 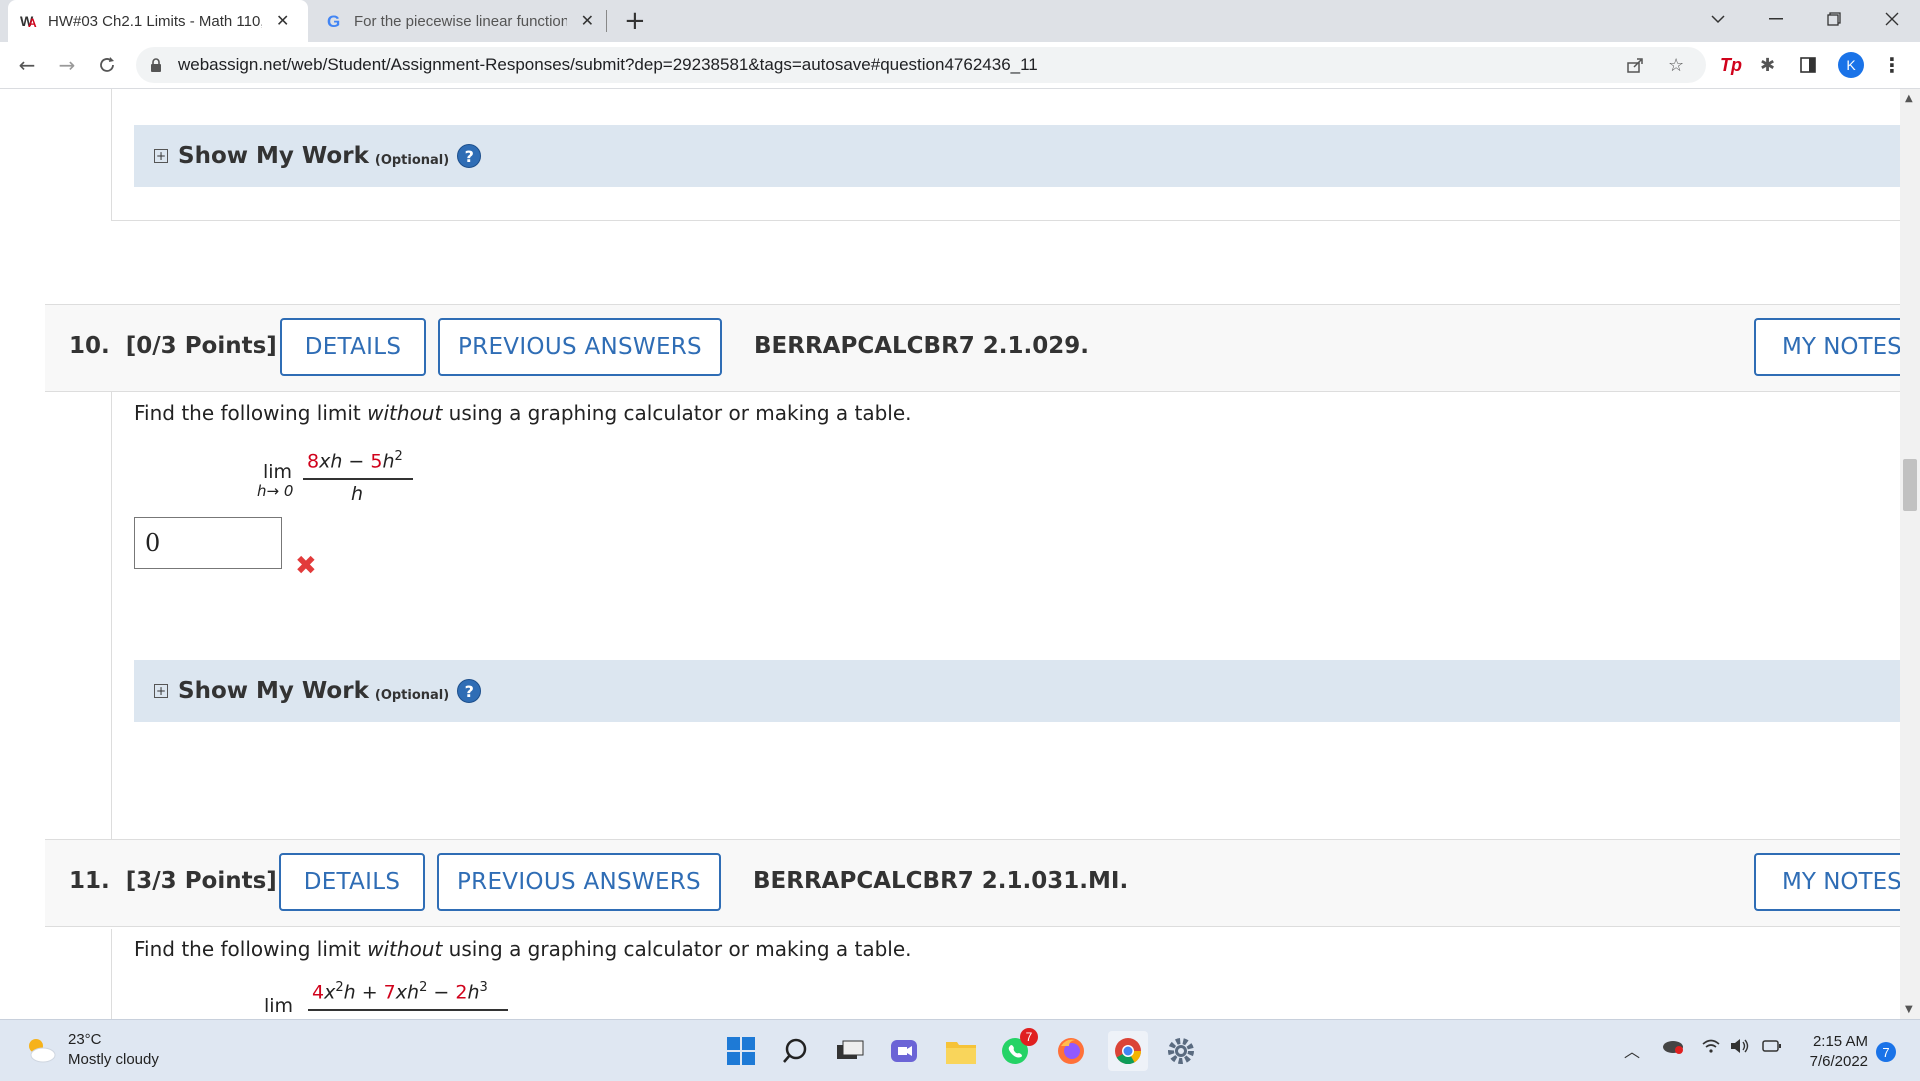 I want to click on incorrect-x-icon: ✖, so click(x=306, y=566).